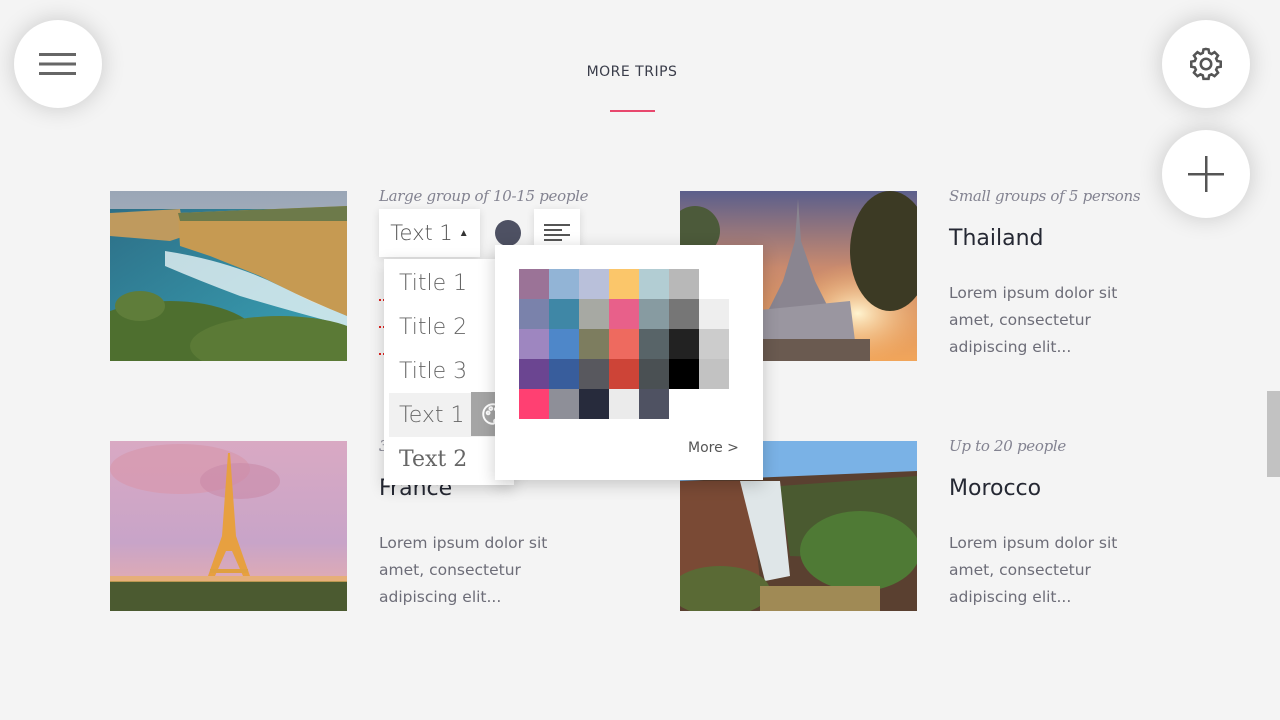 This screenshot has height=720, width=1280. Describe the element at coordinates (421, 233) in the screenshot. I see `text-style-value: Text 1` at that location.